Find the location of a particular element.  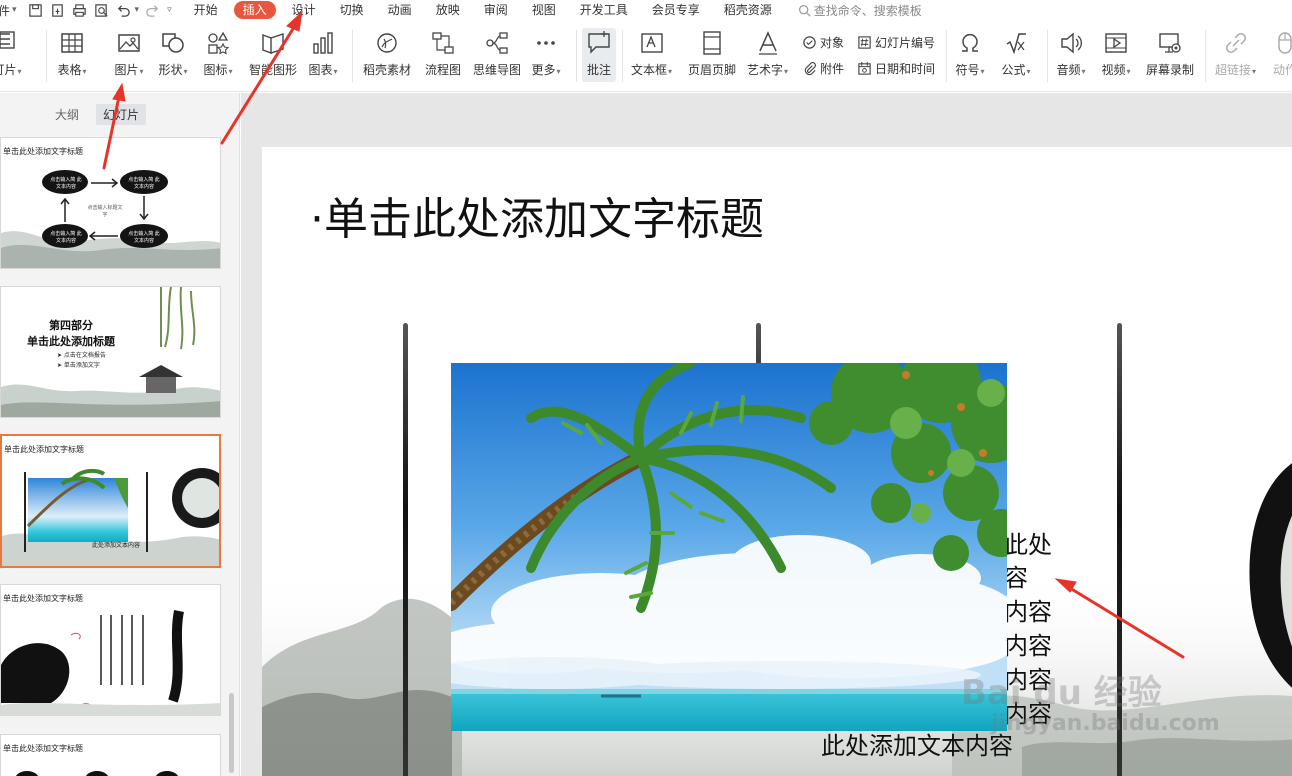

video-icon is located at coordinates (1116, 43).